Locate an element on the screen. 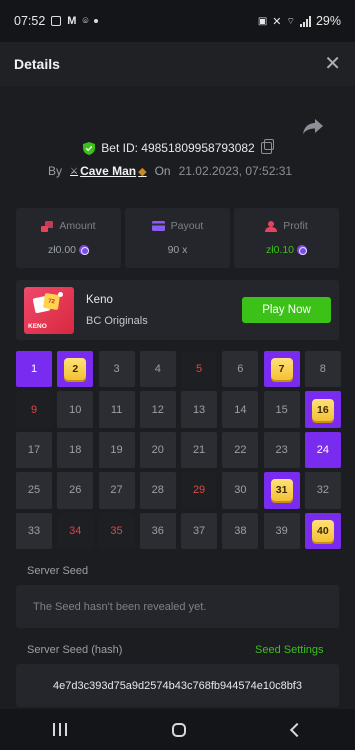 This screenshot has height=750, width=355. keno-hit-number: 7 is located at coordinates (281, 369).